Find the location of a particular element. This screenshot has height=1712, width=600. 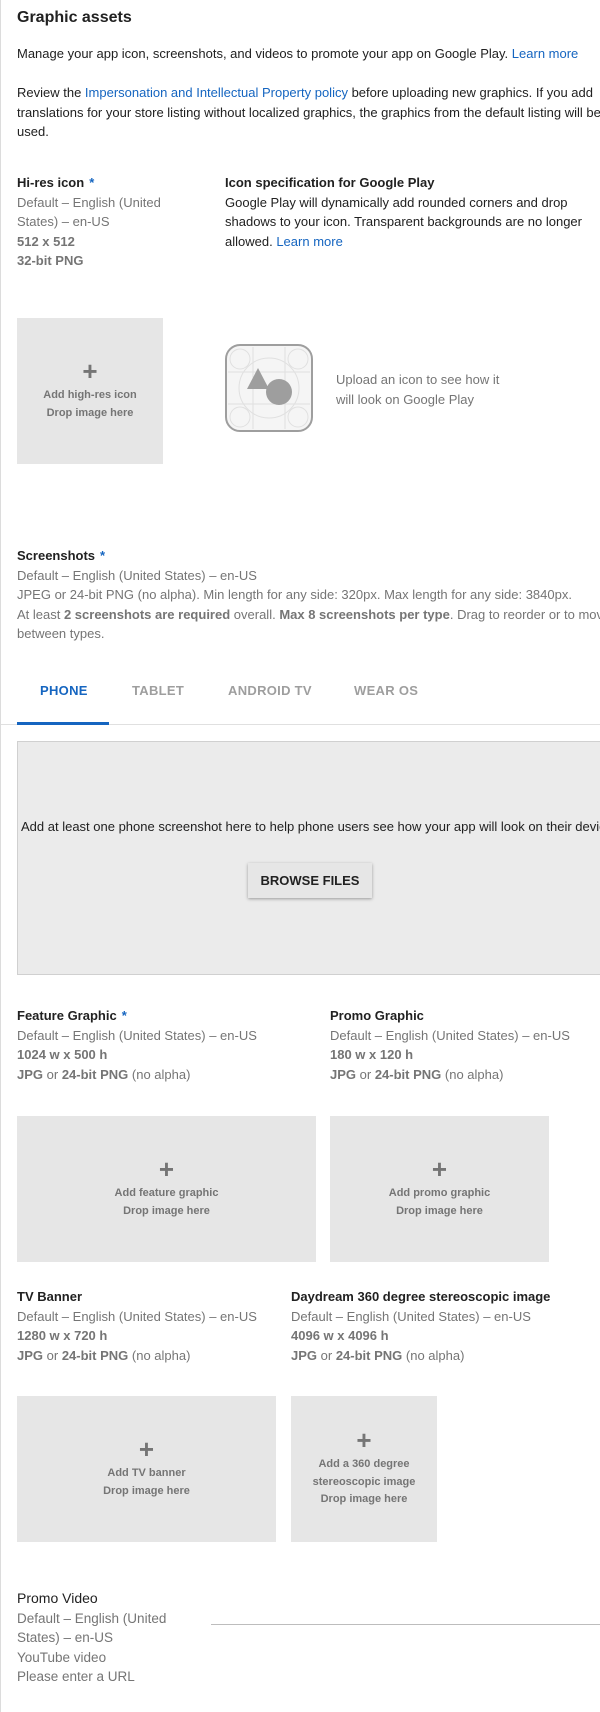

hires-icon-label: Hi-res icon is located at coordinates (51, 182).